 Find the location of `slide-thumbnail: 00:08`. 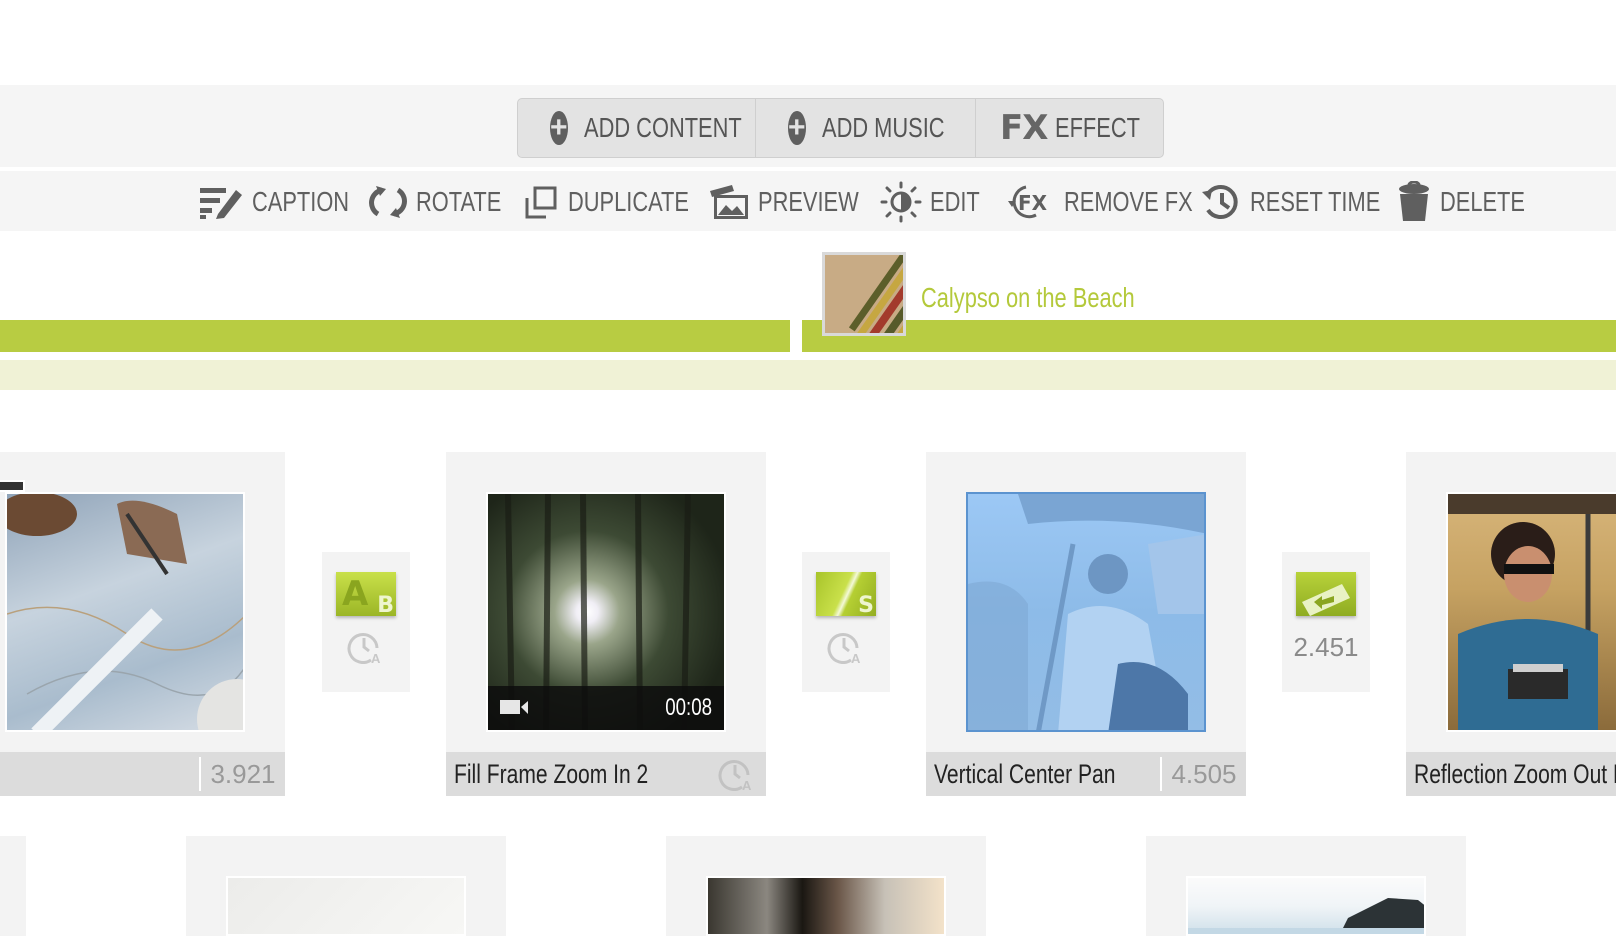

slide-thumbnail: 00:08 is located at coordinates (606, 612).